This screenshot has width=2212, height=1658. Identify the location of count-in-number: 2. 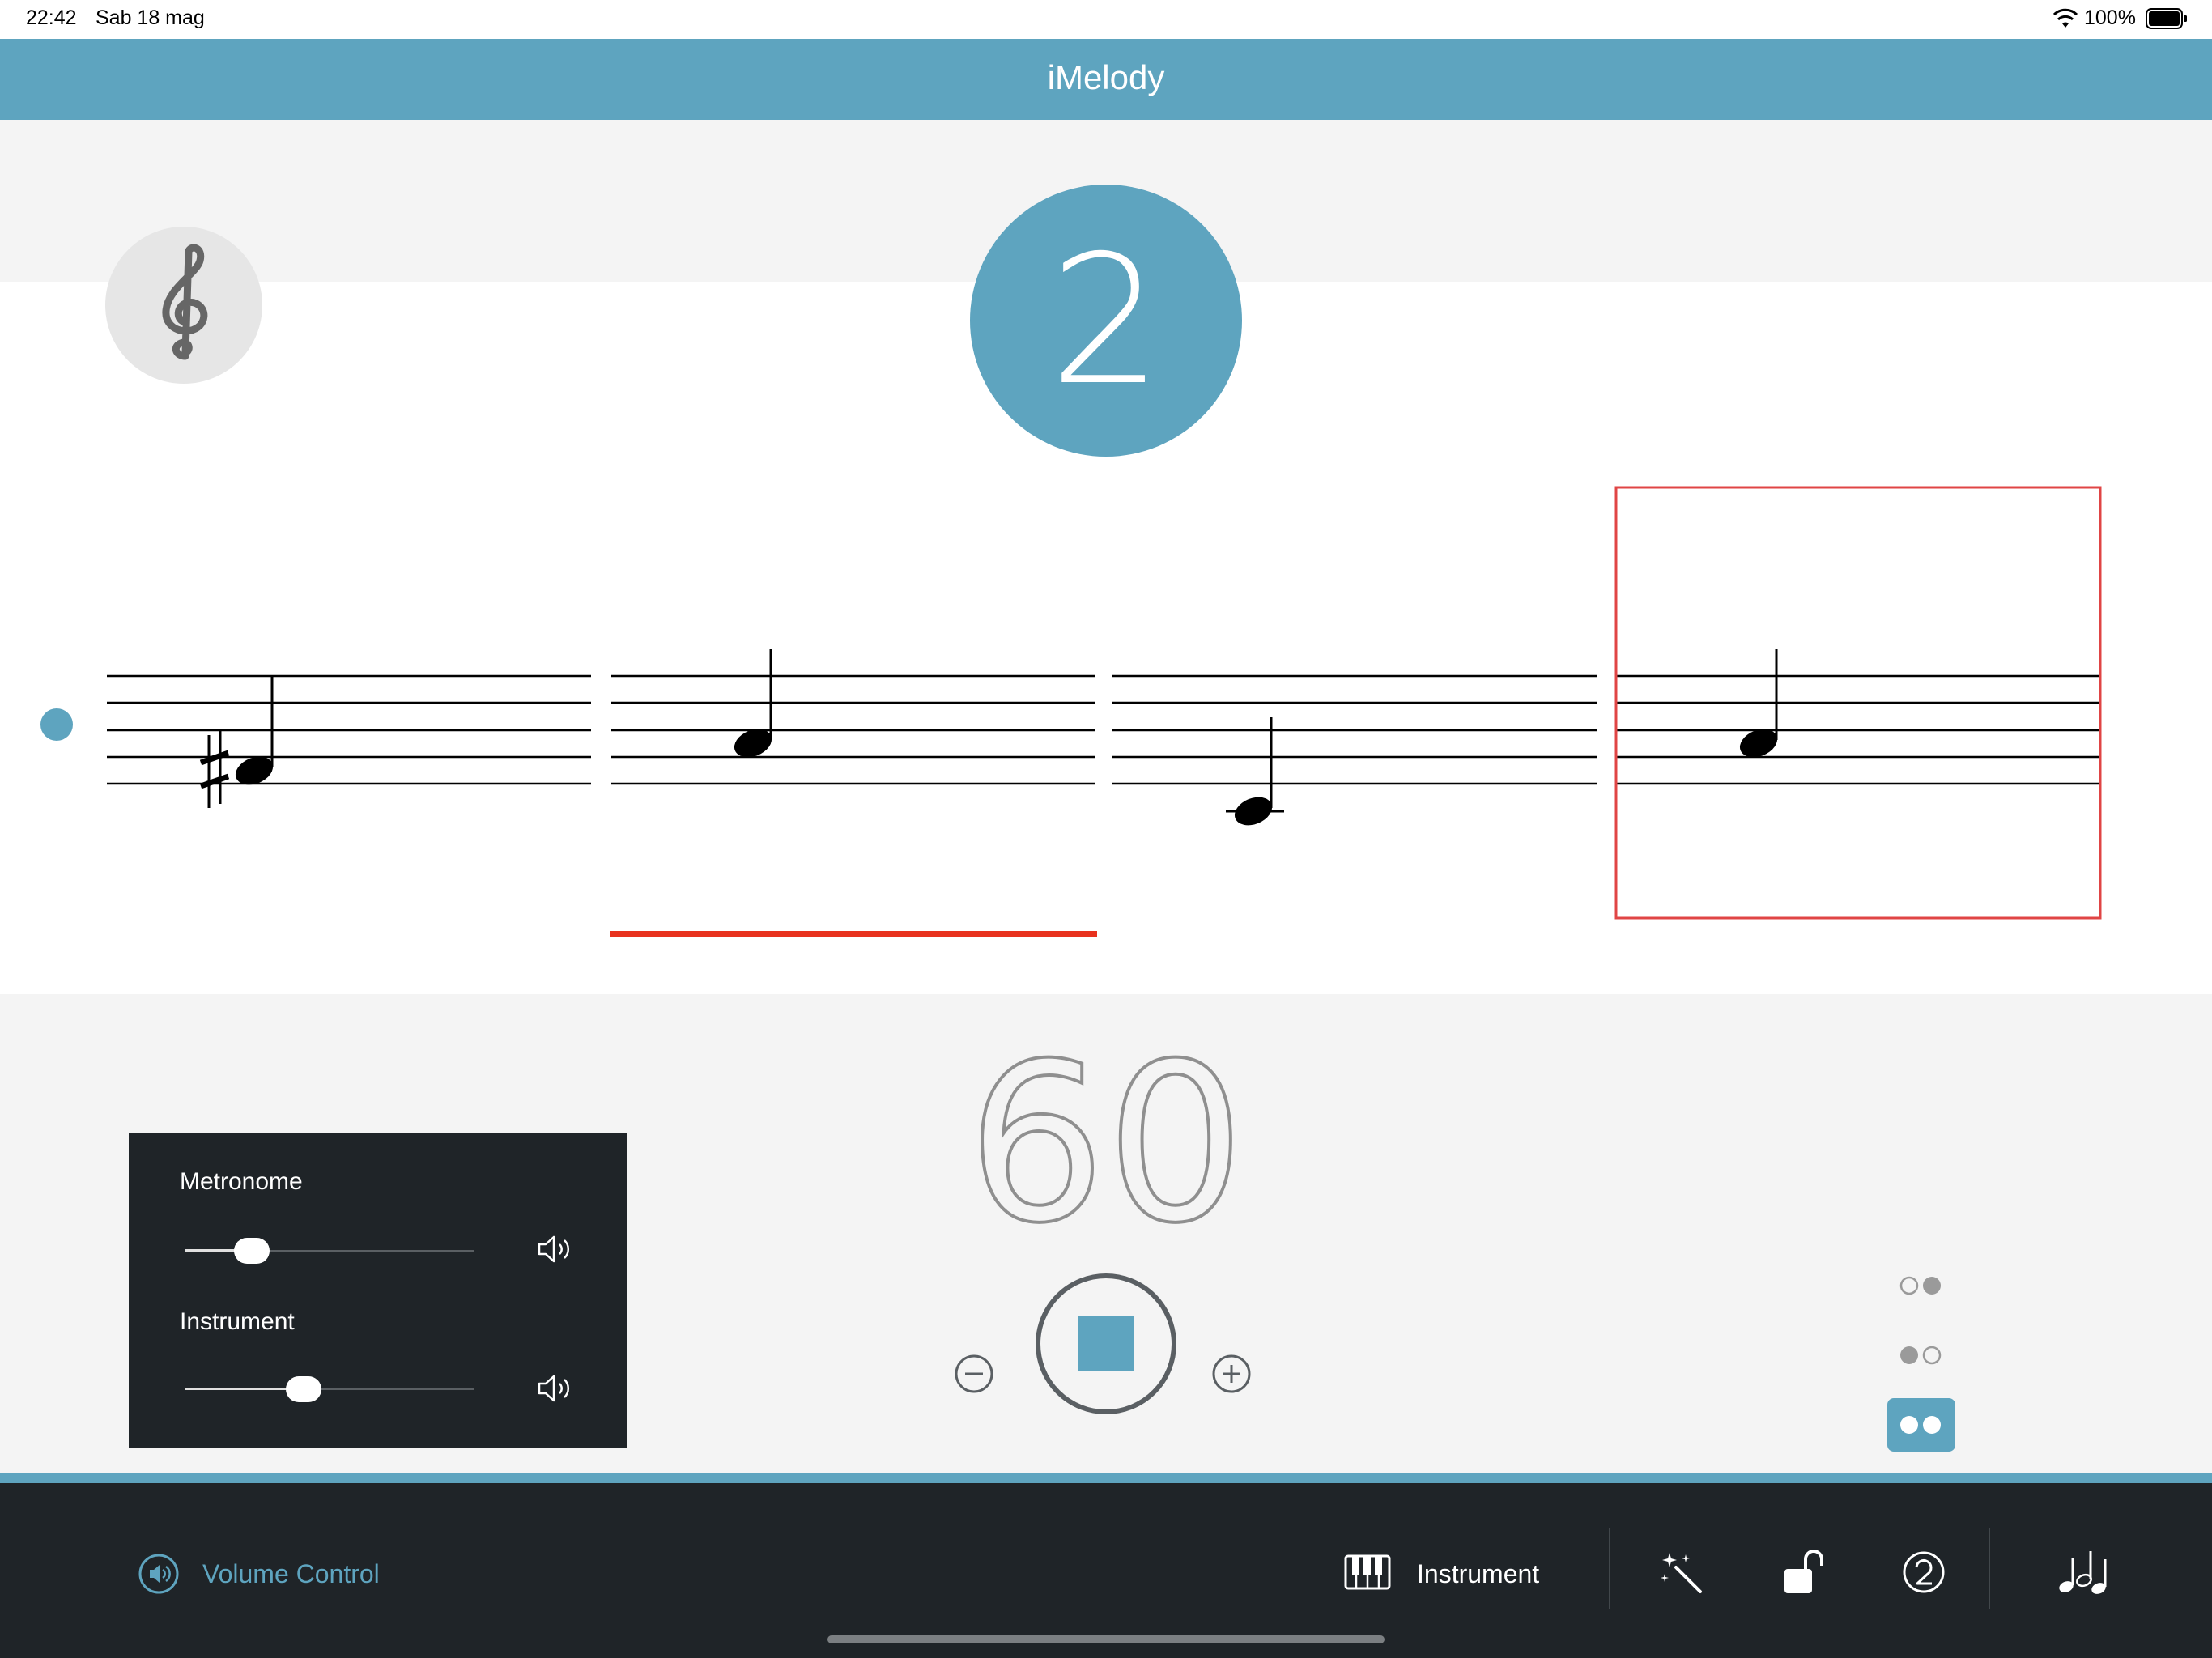
(1106, 320).